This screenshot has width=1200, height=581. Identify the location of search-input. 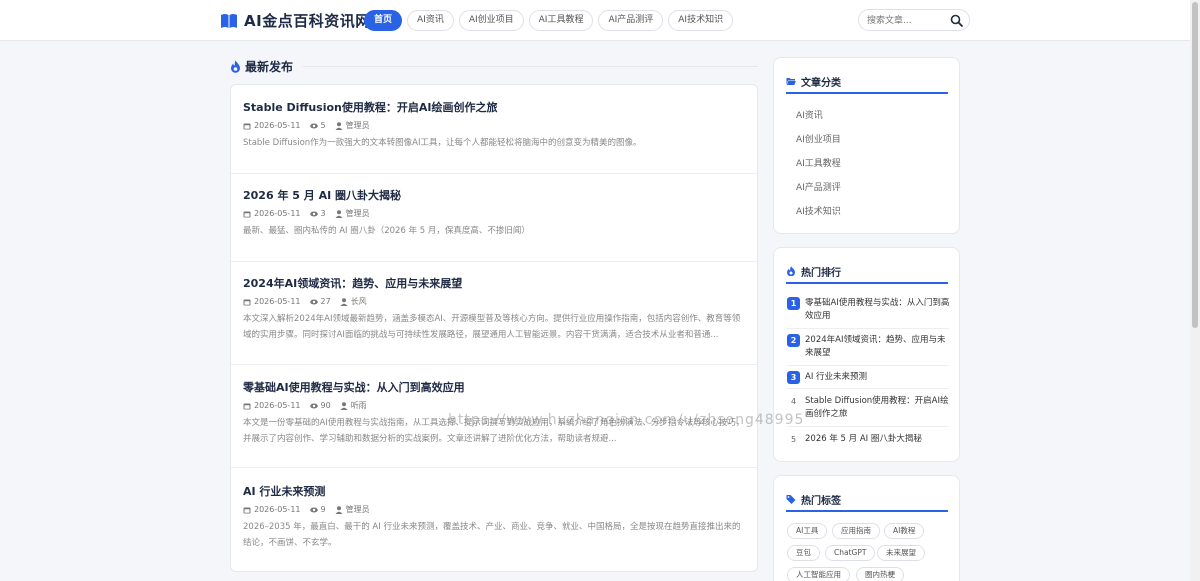
(907, 20).